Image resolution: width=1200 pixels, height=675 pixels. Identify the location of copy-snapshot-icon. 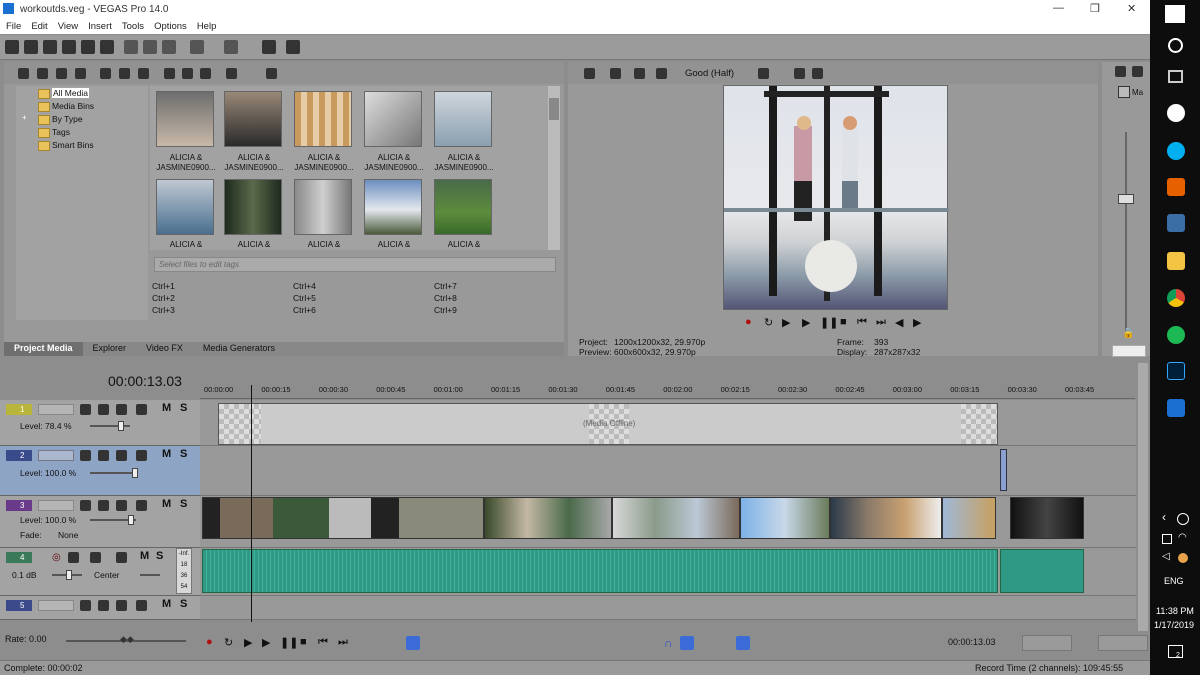
(799, 73).